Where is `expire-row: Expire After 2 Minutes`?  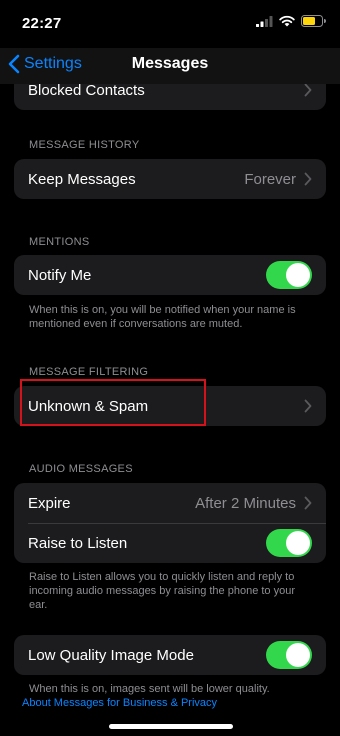
expire-row: Expire After 2 Minutes is located at coordinates (170, 503).